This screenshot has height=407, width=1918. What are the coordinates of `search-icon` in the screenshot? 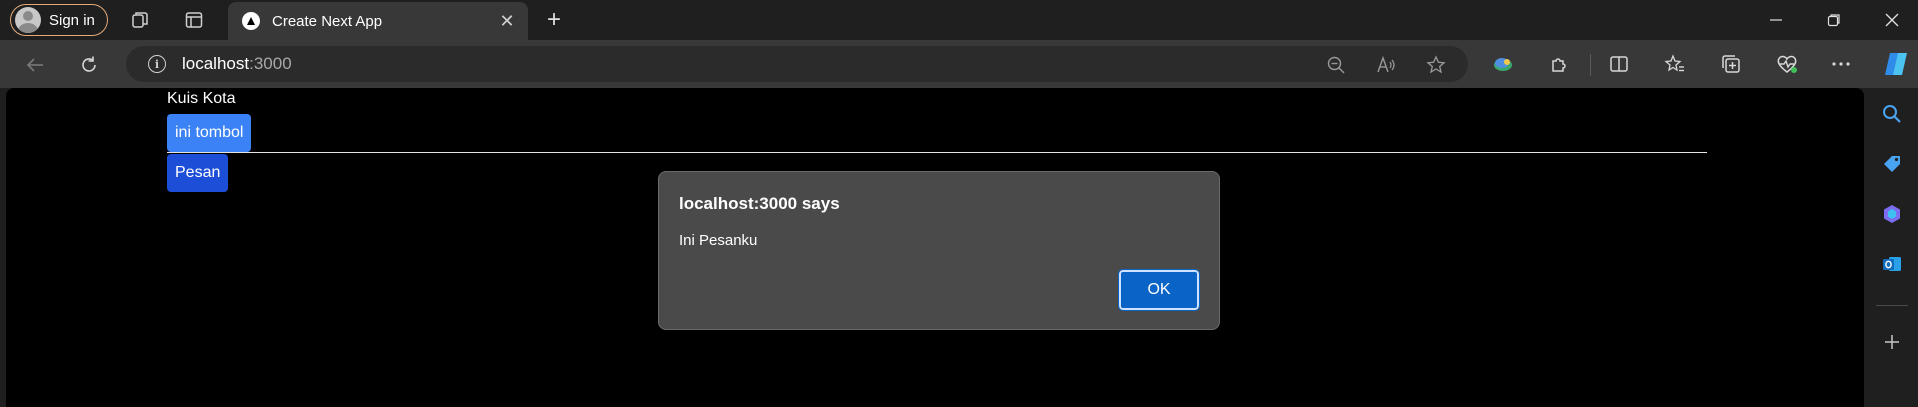 It's located at (1892, 114).